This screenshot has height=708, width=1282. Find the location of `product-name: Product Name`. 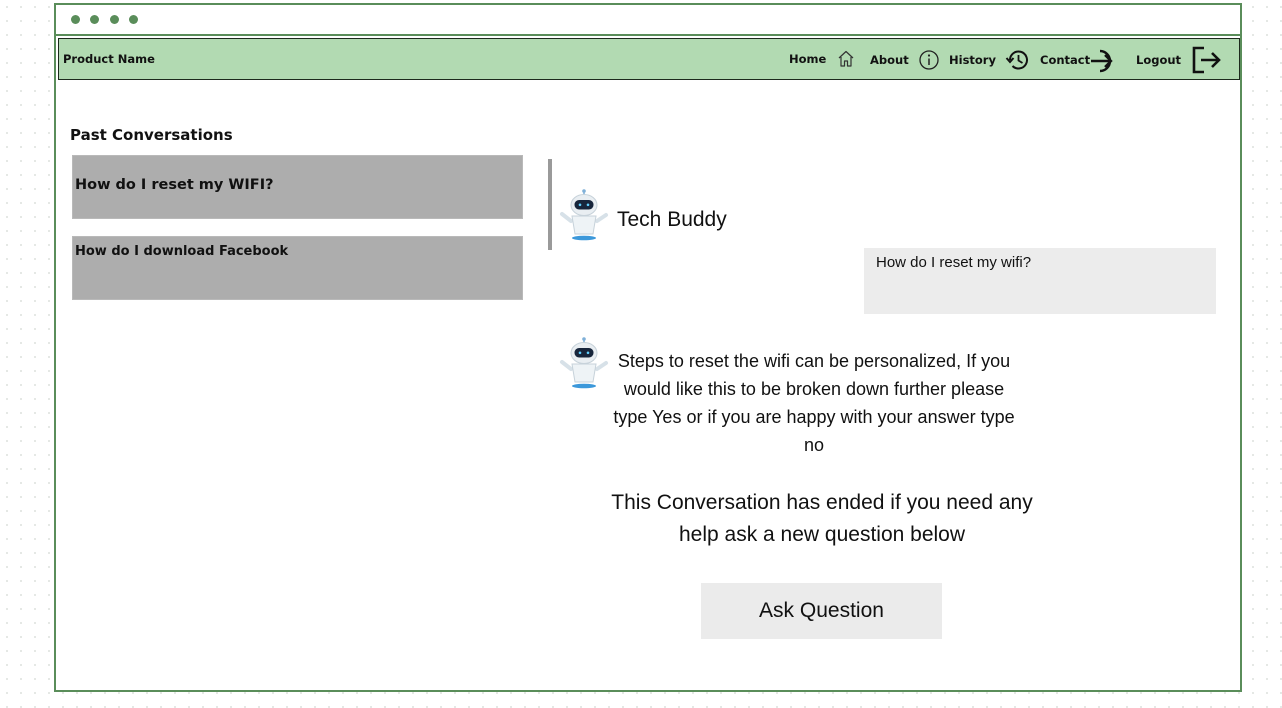

product-name: Product Name is located at coordinates (109, 59).